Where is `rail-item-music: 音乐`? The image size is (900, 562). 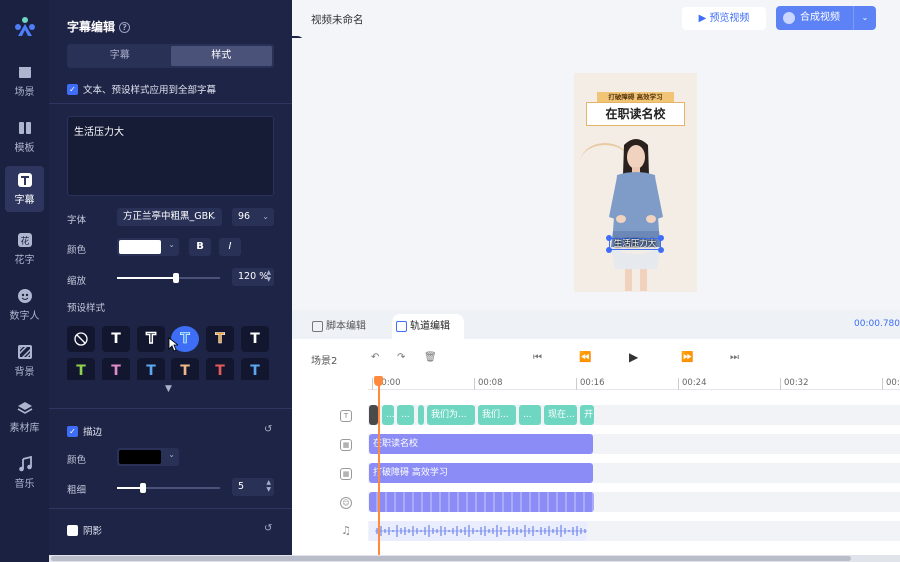
rail-item-music: 音乐 is located at coordinates (24, 473).